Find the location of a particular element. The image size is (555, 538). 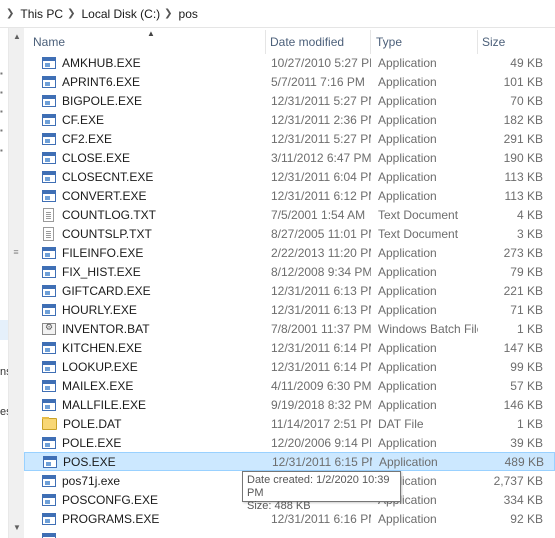

file-name-cell: POLE.EXE is located at coordinates (145, 443).